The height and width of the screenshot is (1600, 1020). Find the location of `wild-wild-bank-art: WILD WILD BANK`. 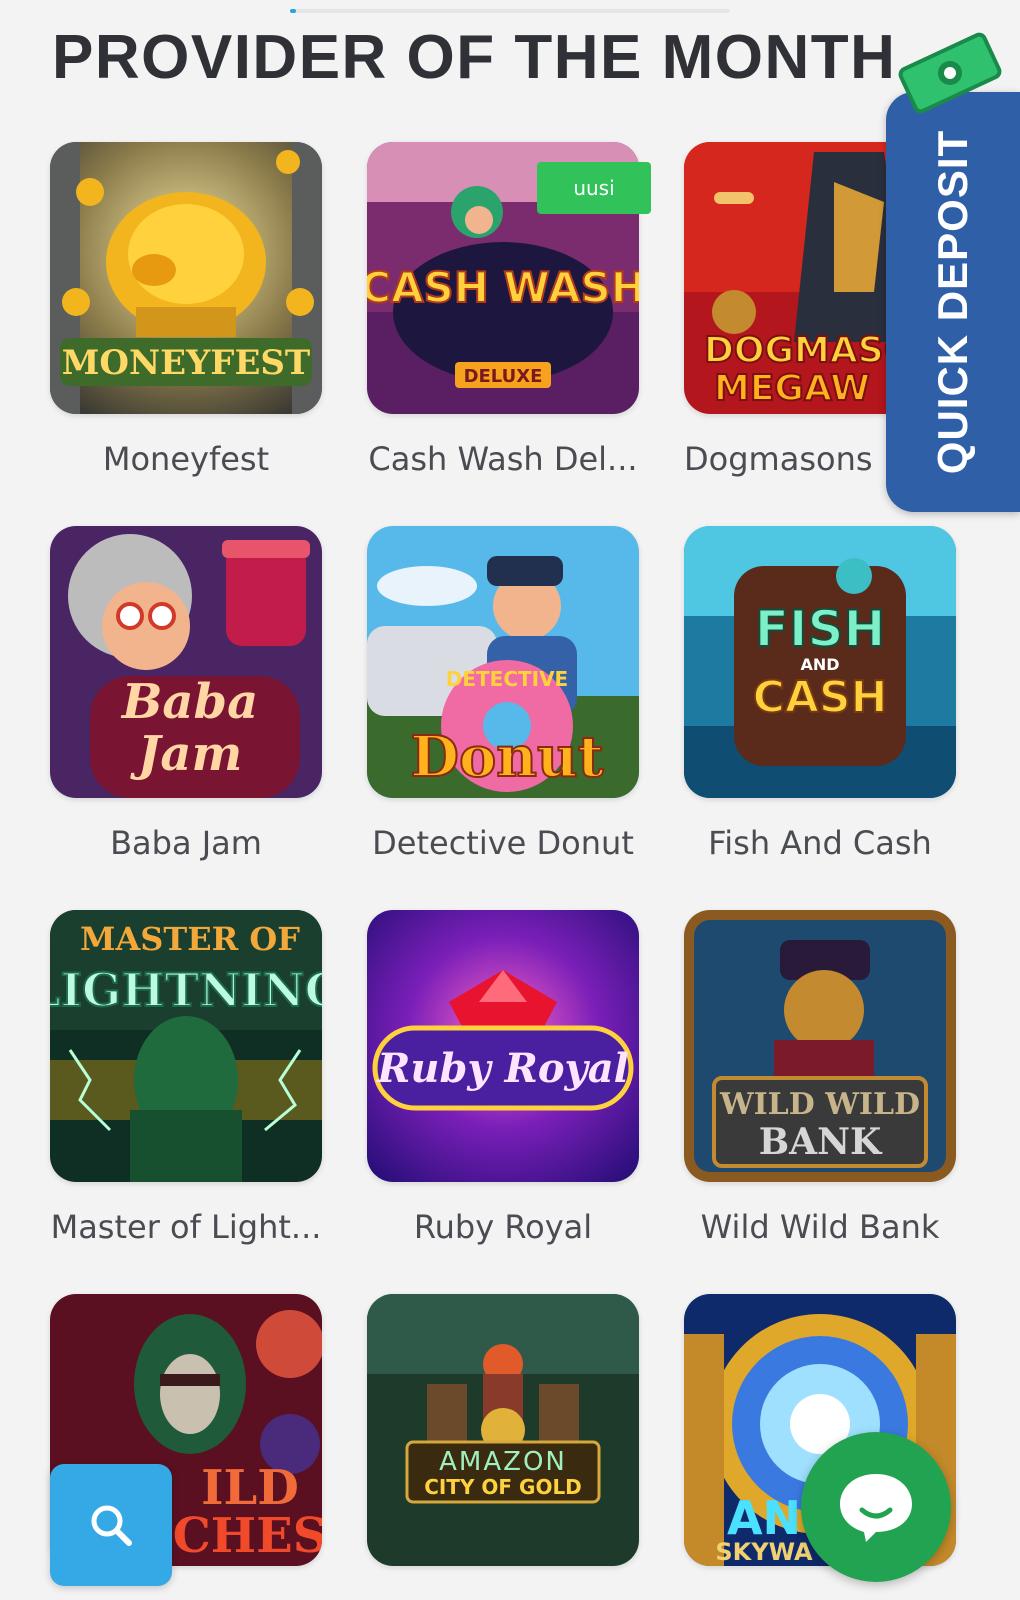

wild-wild-bank-art: WILD WILD BANK is located at coordinates (820, 1046).